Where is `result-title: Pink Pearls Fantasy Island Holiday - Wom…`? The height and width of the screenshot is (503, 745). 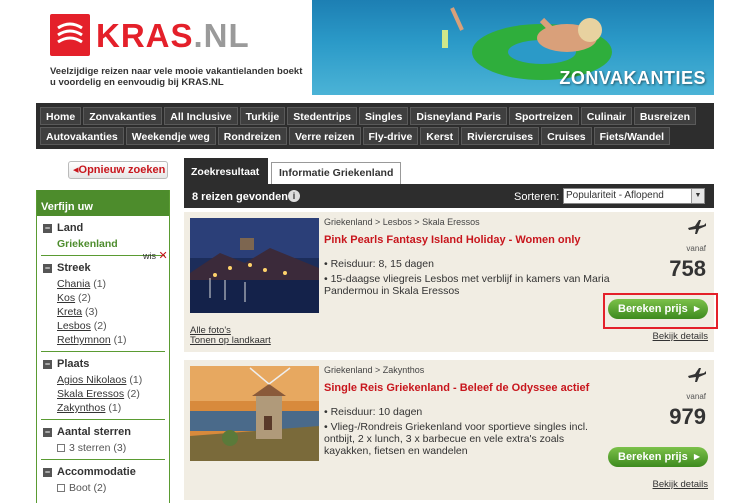 result-title: Pink Pearls Fantasy Island Holiday - Wom… is located at coordinates (452, 240).